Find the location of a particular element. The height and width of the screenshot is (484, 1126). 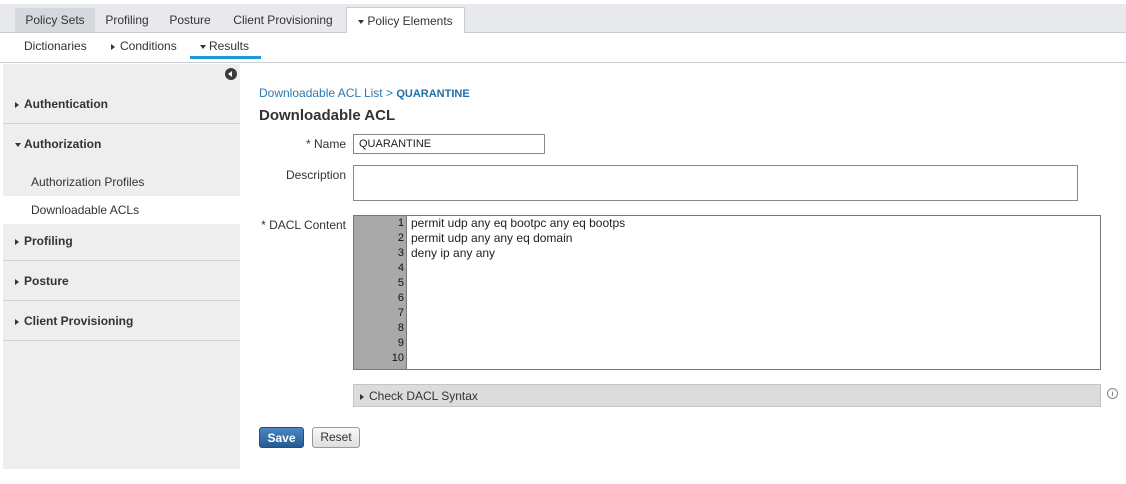

breadcrumb-current: QUARANTINE is located at coordinates (433, 94).